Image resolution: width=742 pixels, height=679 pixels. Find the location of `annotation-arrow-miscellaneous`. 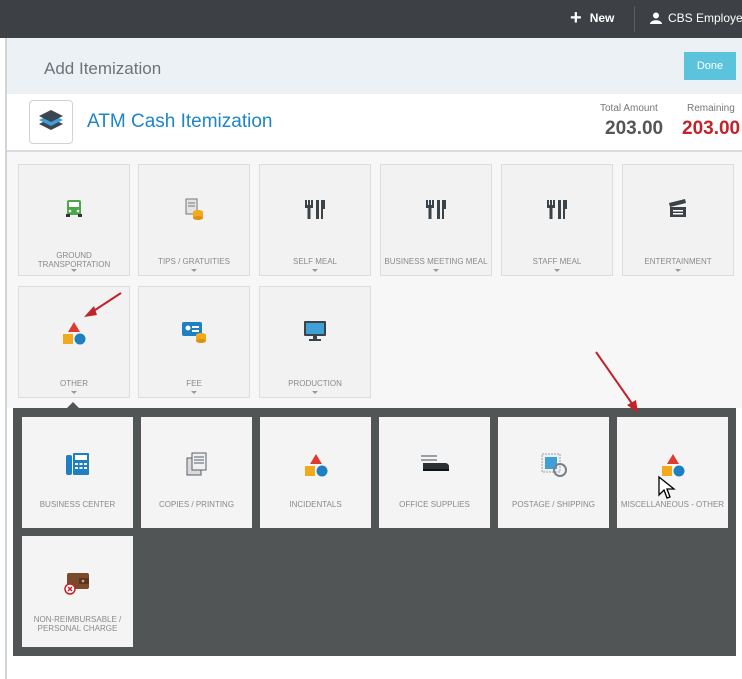

annotation-arrow-miscellaneous is located at coordinates (616, 382).